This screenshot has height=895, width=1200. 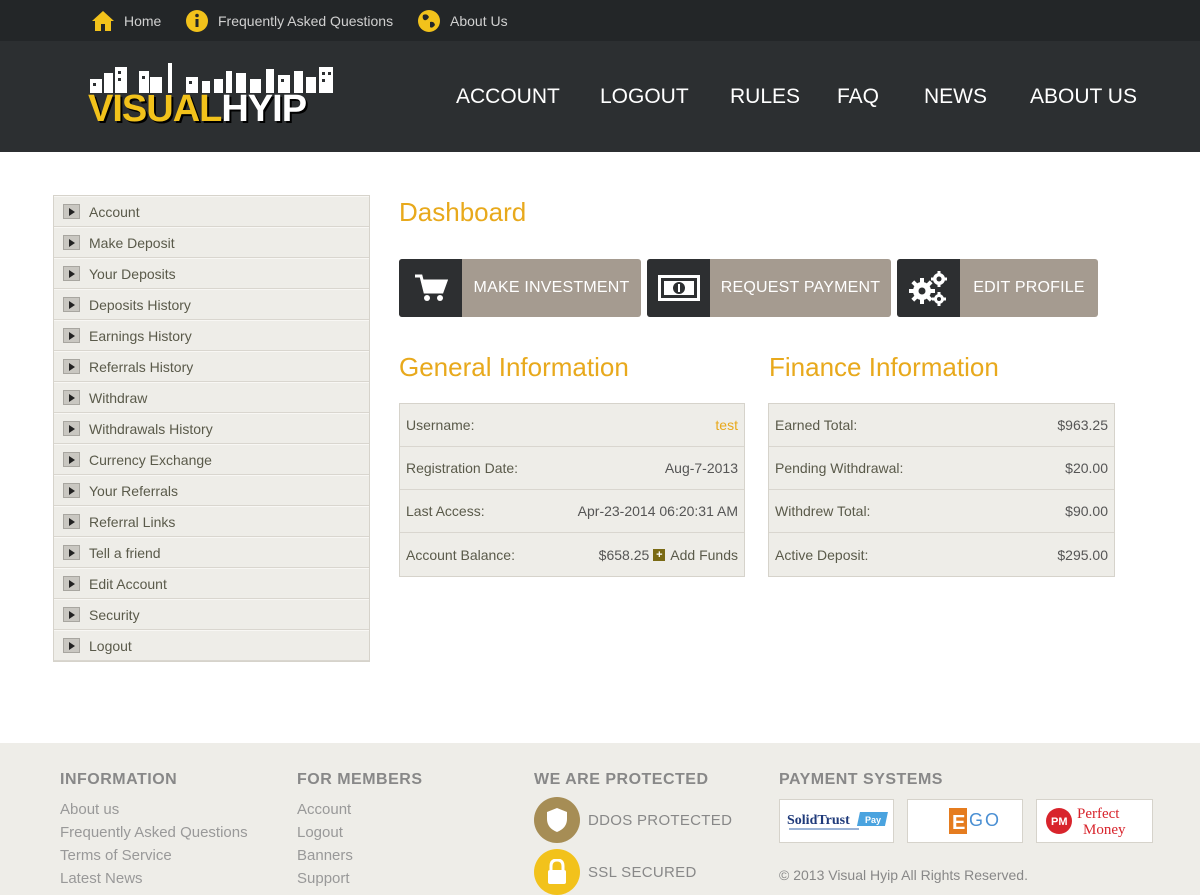 I want to click on finance-row-earned-total: Earned Total: $963.25, so click(x=941, y=425).